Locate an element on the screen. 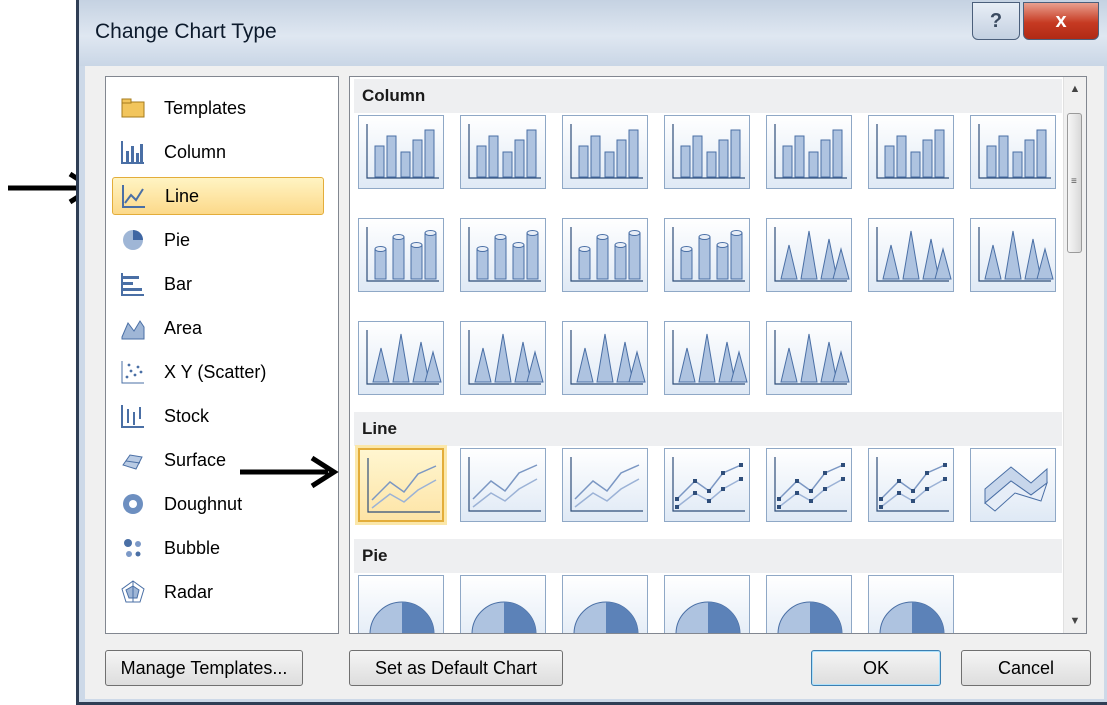  chart-thumb-3d-column is located at coordinates (1013, 152).